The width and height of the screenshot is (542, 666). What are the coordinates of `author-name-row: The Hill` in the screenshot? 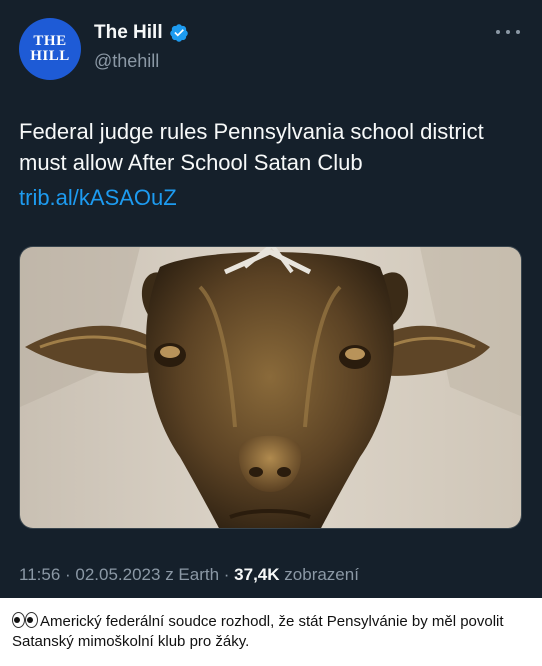 It's located at (141, 33).